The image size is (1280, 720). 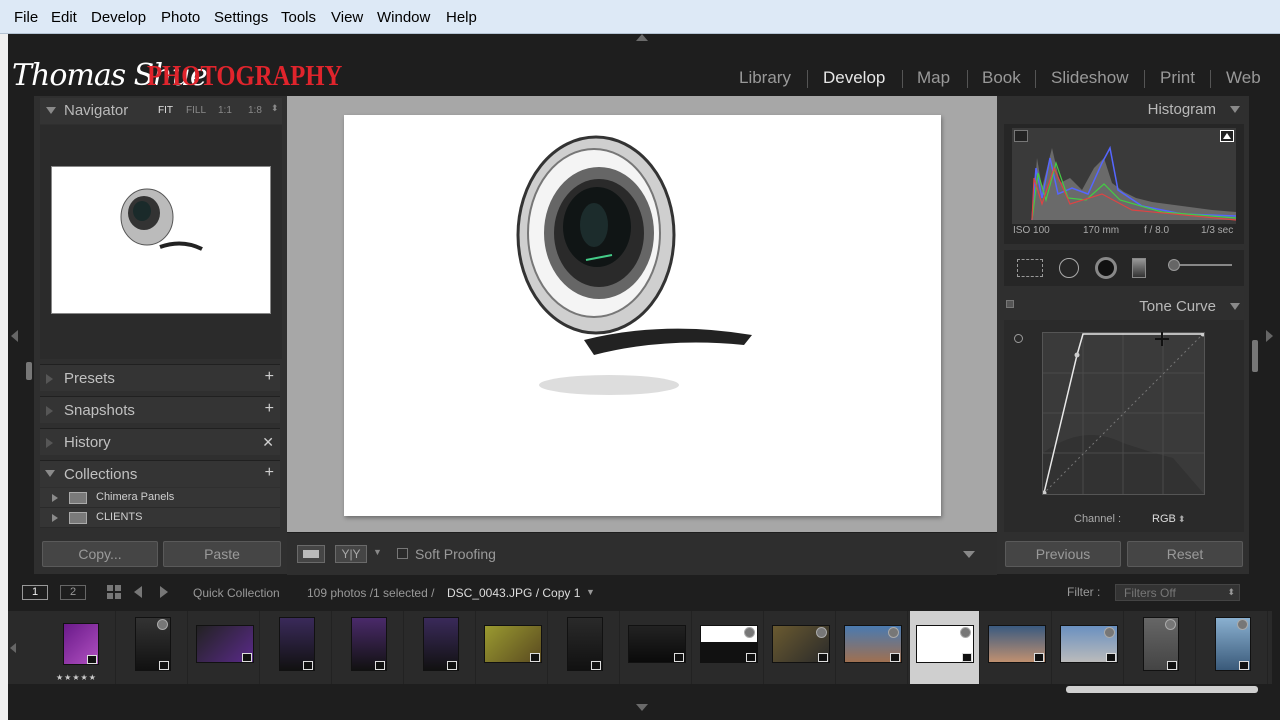 What do you see at coordinates (275, 108) in the screenshot?
I see `zoom-stepper-icon: ⬍` at bounding box center [275, 108].